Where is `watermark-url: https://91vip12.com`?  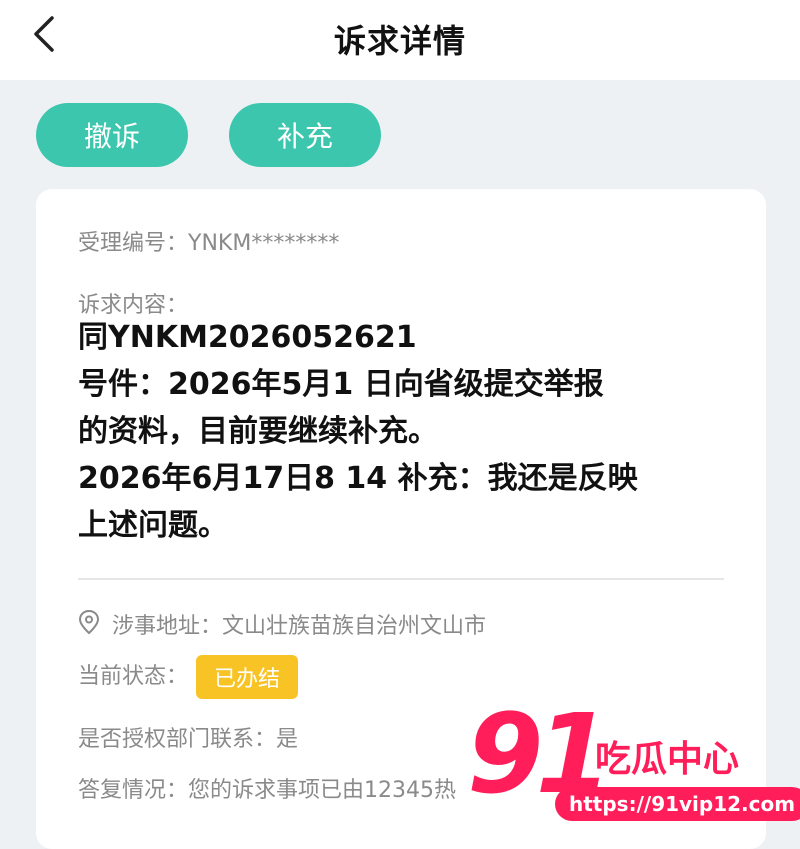
watermark-url: https://91vip12.com is located at coordinates (677, 804).